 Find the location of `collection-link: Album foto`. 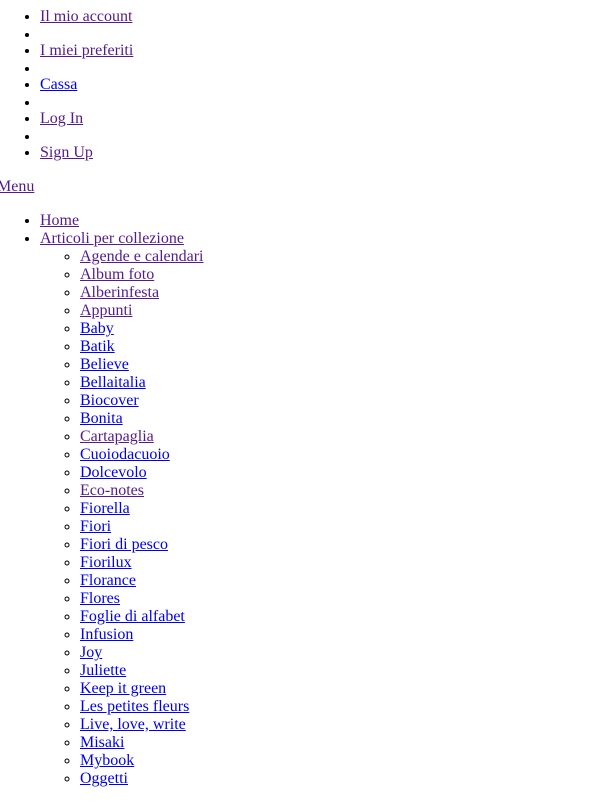

collection-link: Album foto is located at coordinates (117, 274).